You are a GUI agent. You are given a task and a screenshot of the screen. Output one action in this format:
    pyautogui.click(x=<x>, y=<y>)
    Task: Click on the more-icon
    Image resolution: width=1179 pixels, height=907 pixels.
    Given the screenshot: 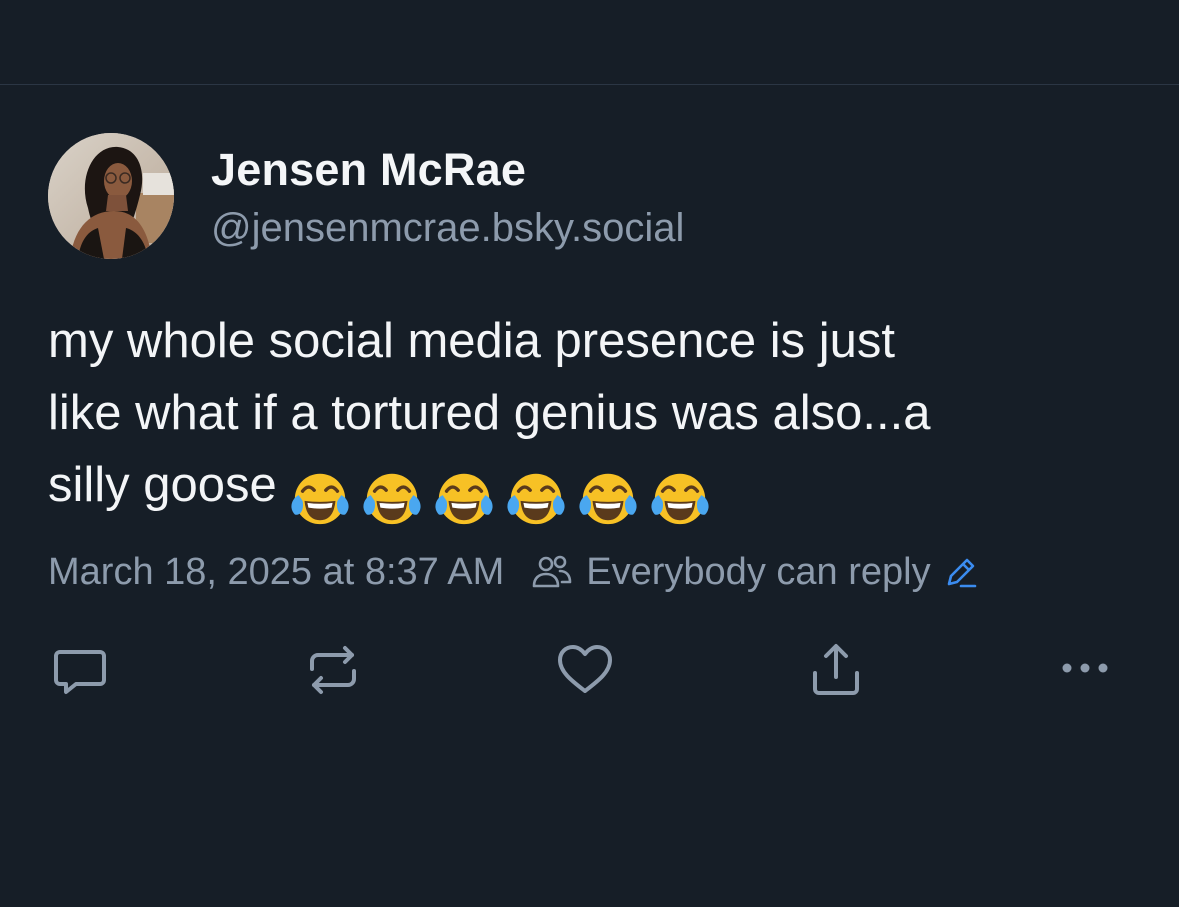 What is the action you would take?
    pyautogui.click(x=1085, y=668)
    